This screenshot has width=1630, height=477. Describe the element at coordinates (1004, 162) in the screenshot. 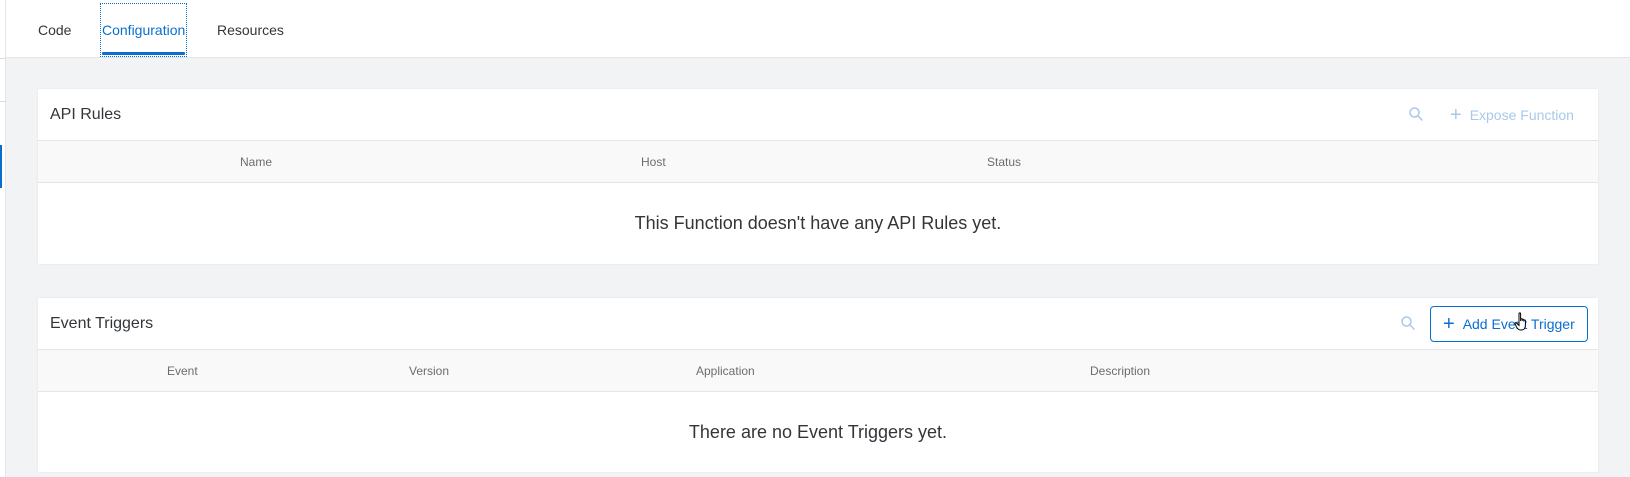

I see `column-header-status: Status` at that location.